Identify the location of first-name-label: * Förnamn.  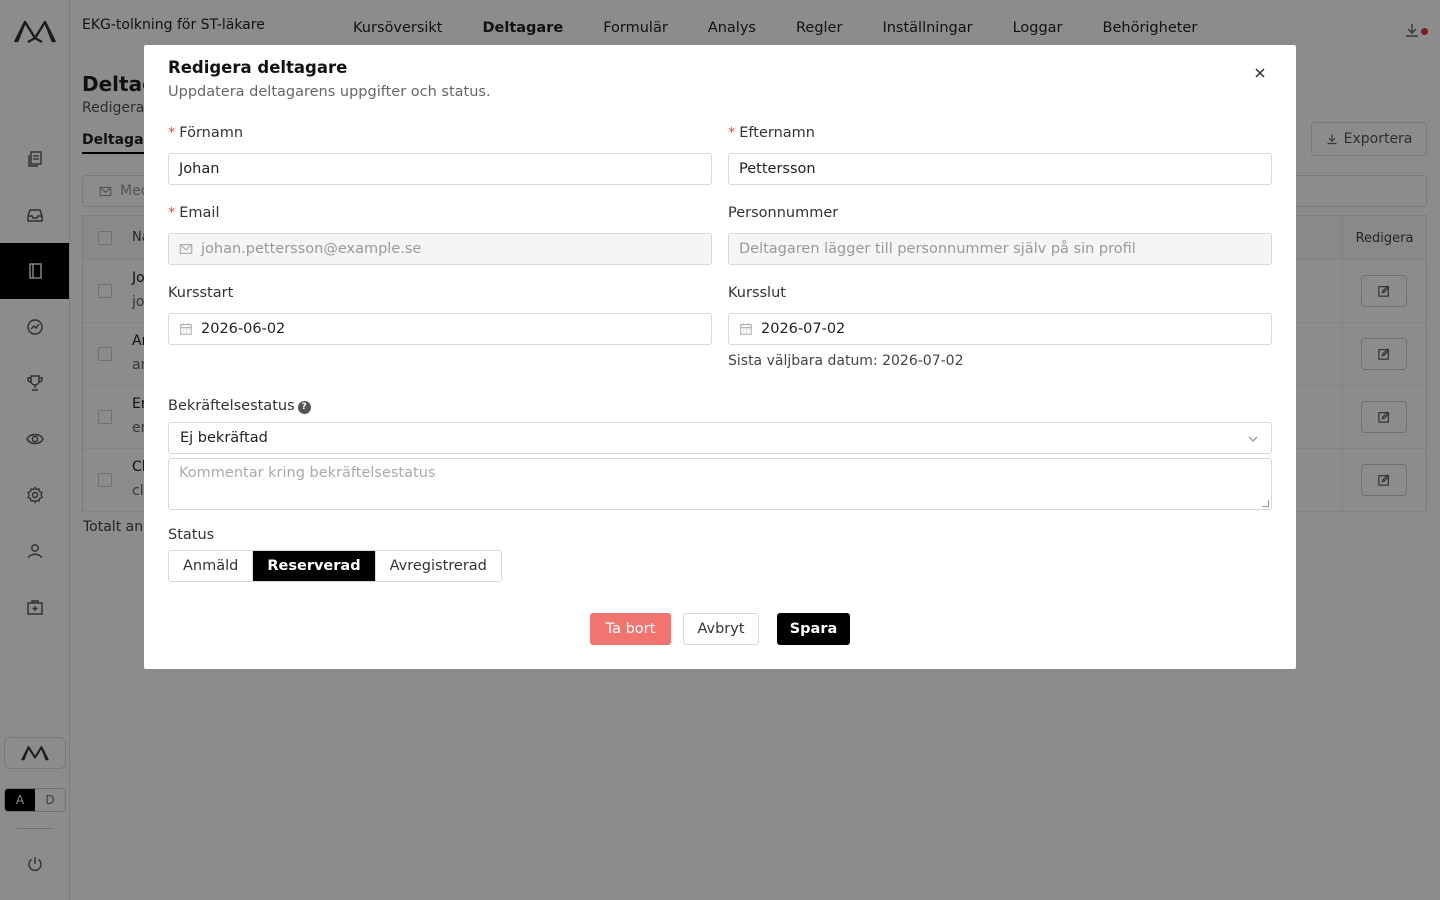
(205, 133).